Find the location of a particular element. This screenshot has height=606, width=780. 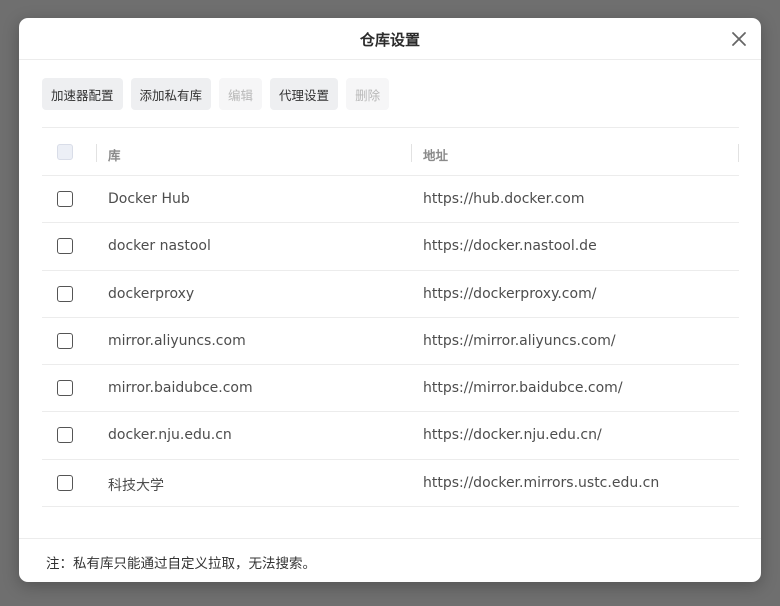

repo-name: mirror.aliyuncs.com is located at coordinates (177, 340).